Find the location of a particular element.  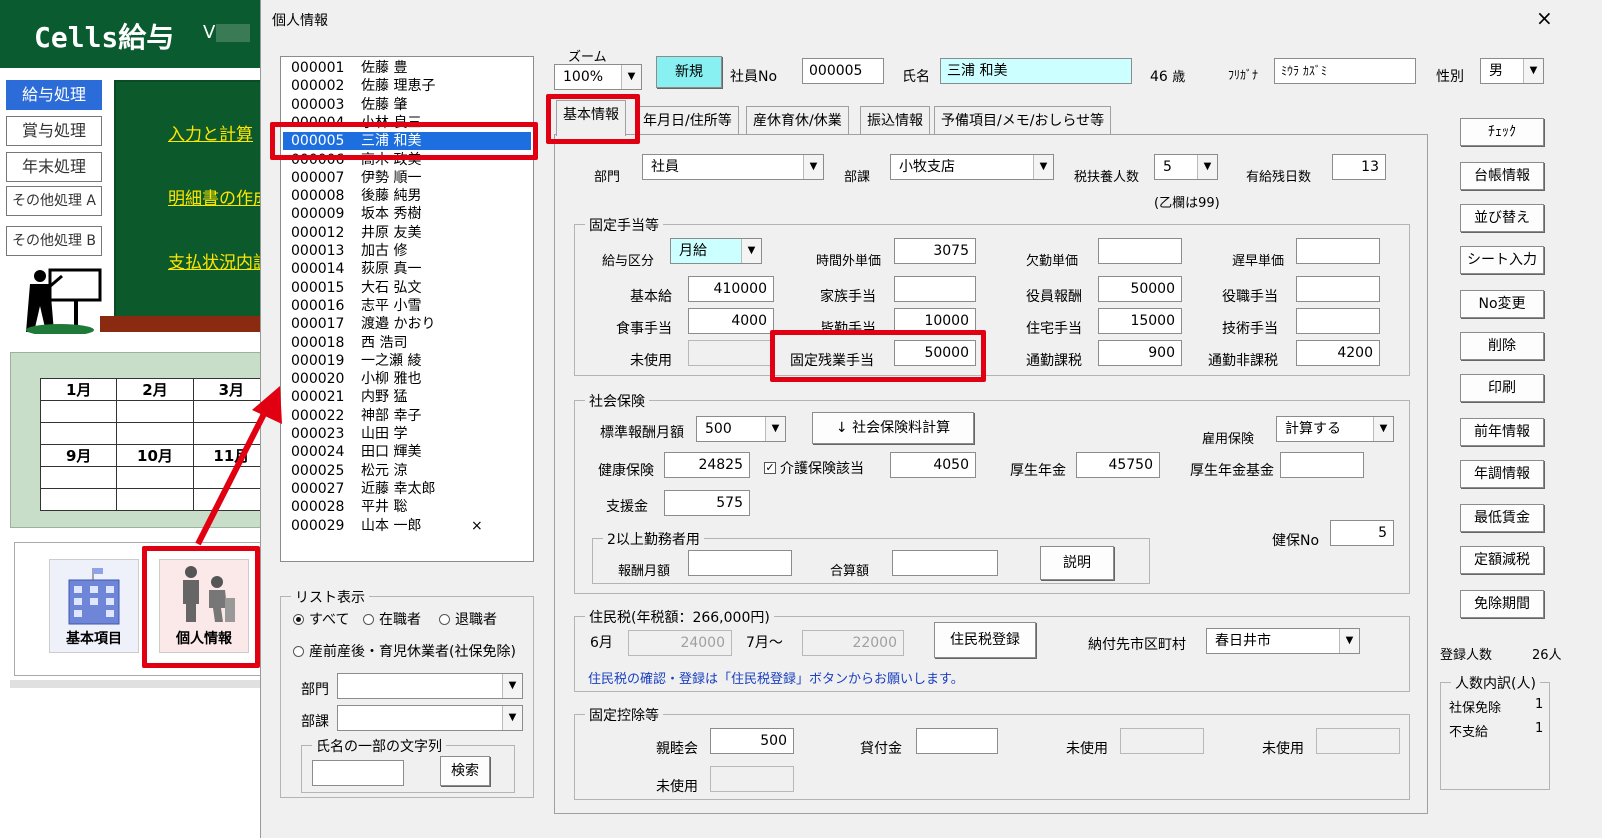

new-button: 新規 is located at coordinates (689, 72).